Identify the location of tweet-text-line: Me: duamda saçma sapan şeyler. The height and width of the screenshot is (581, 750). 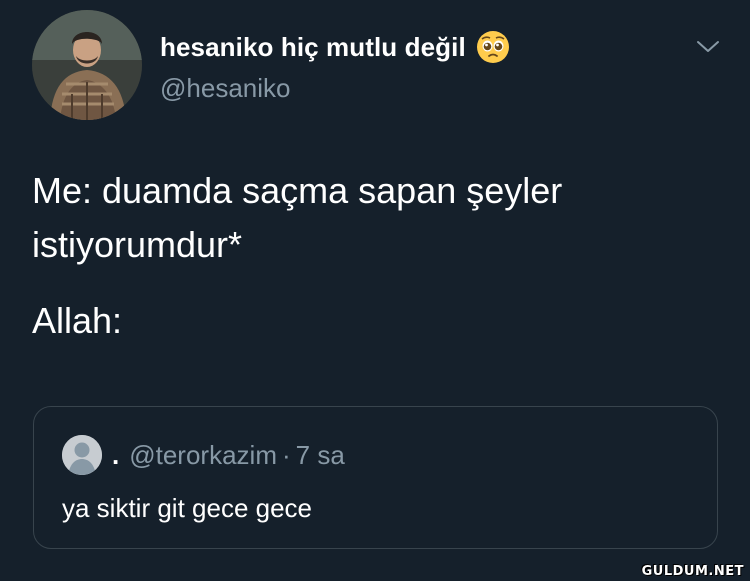
(297, 190).